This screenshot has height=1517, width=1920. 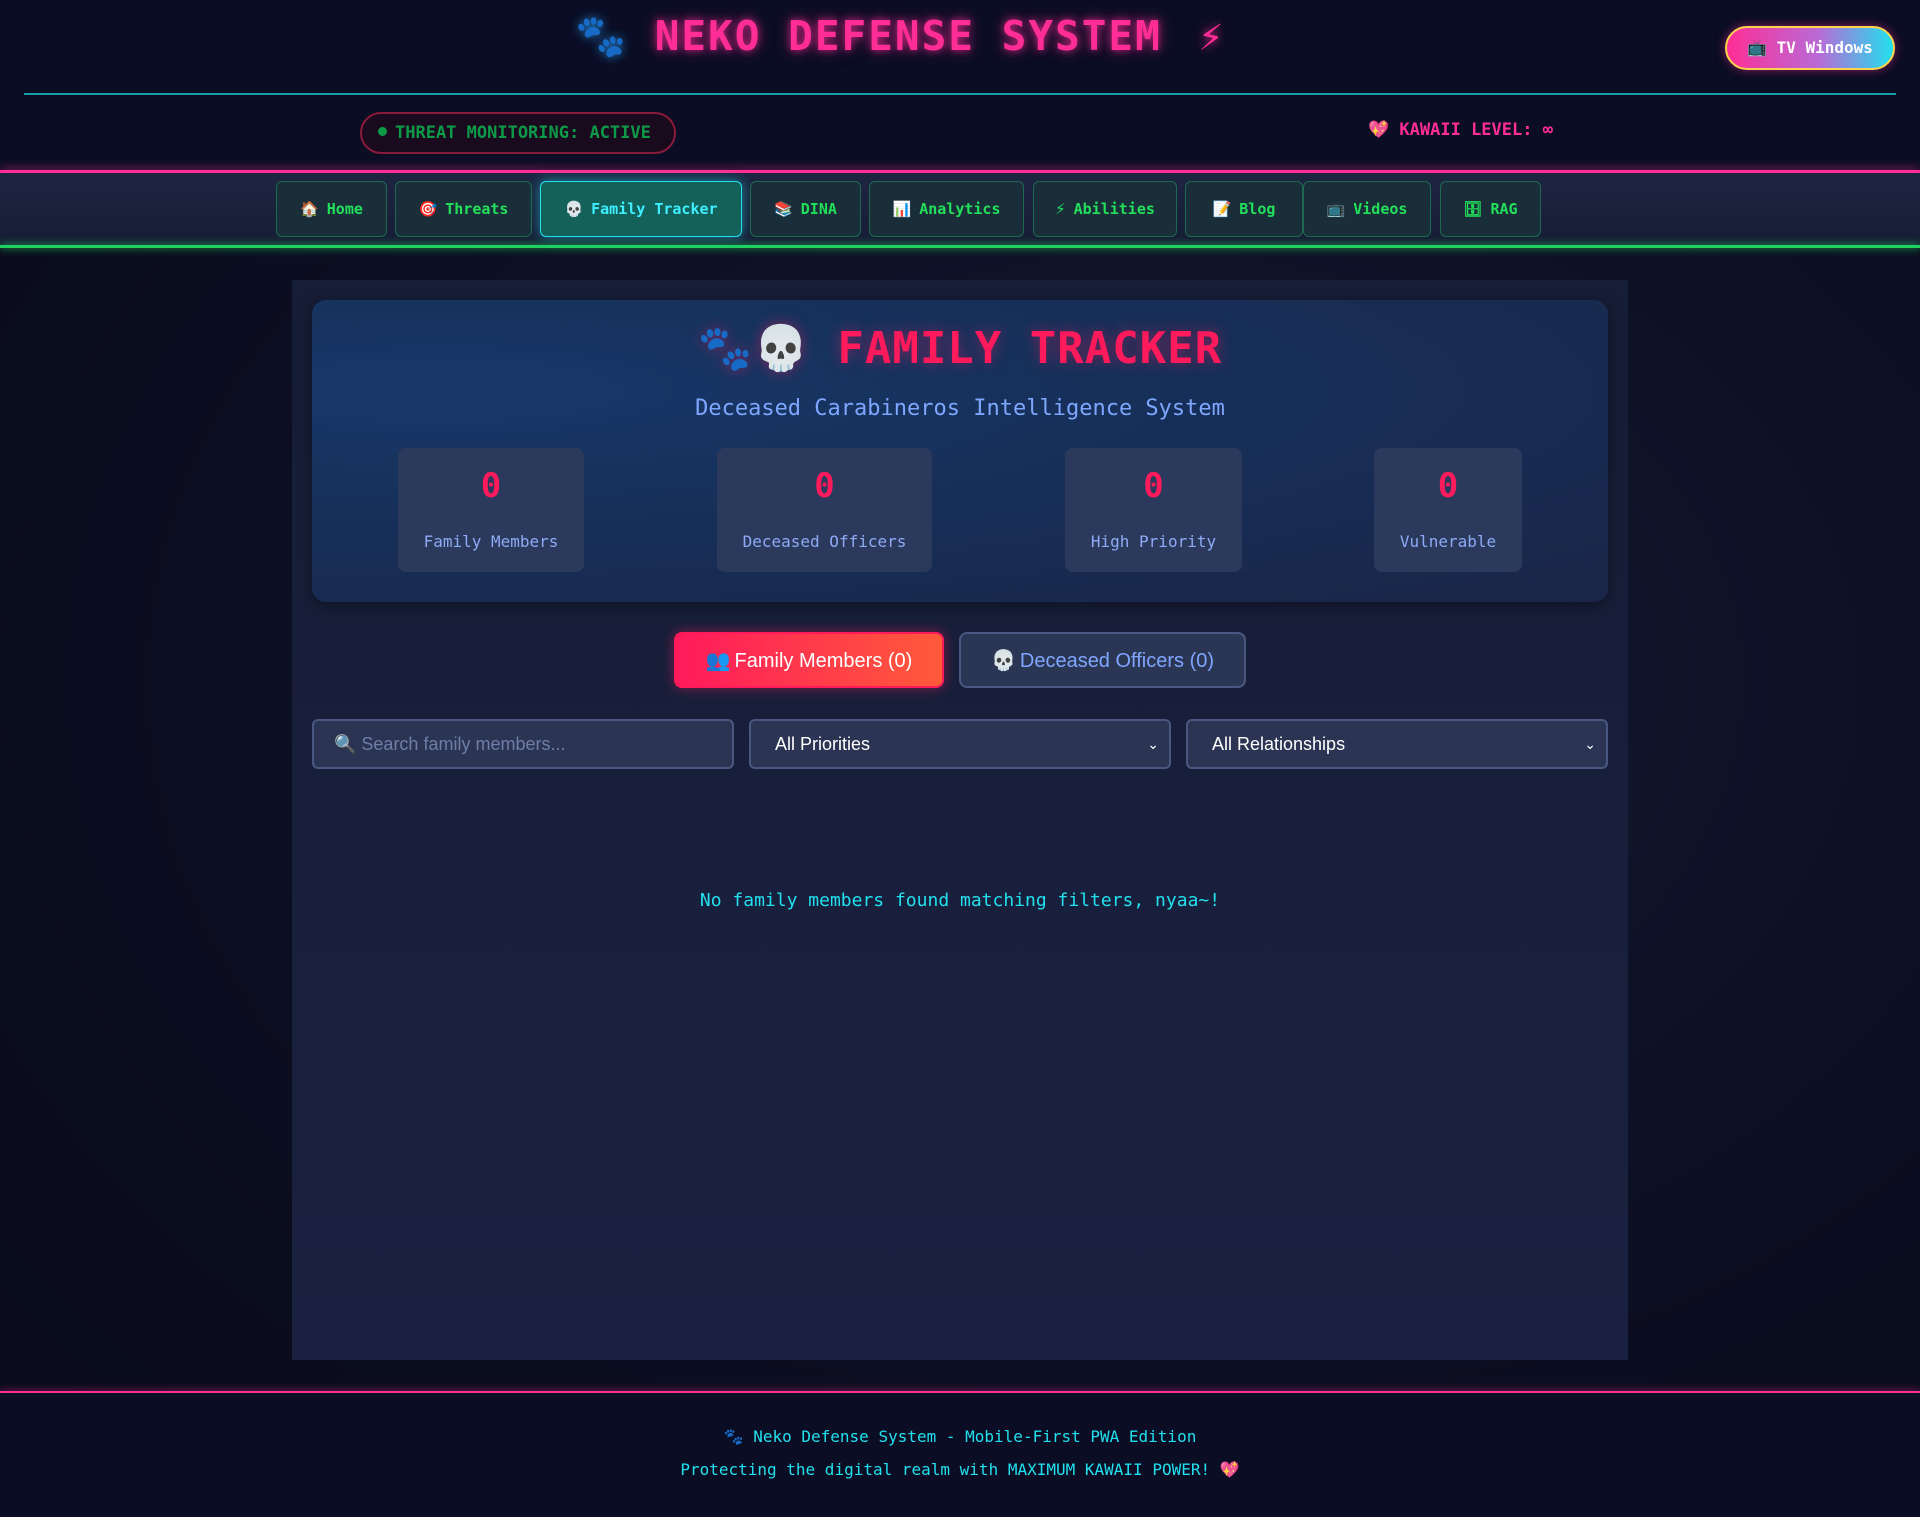 I want to click on chart-icon: 📊, so click(x=902, y=209).